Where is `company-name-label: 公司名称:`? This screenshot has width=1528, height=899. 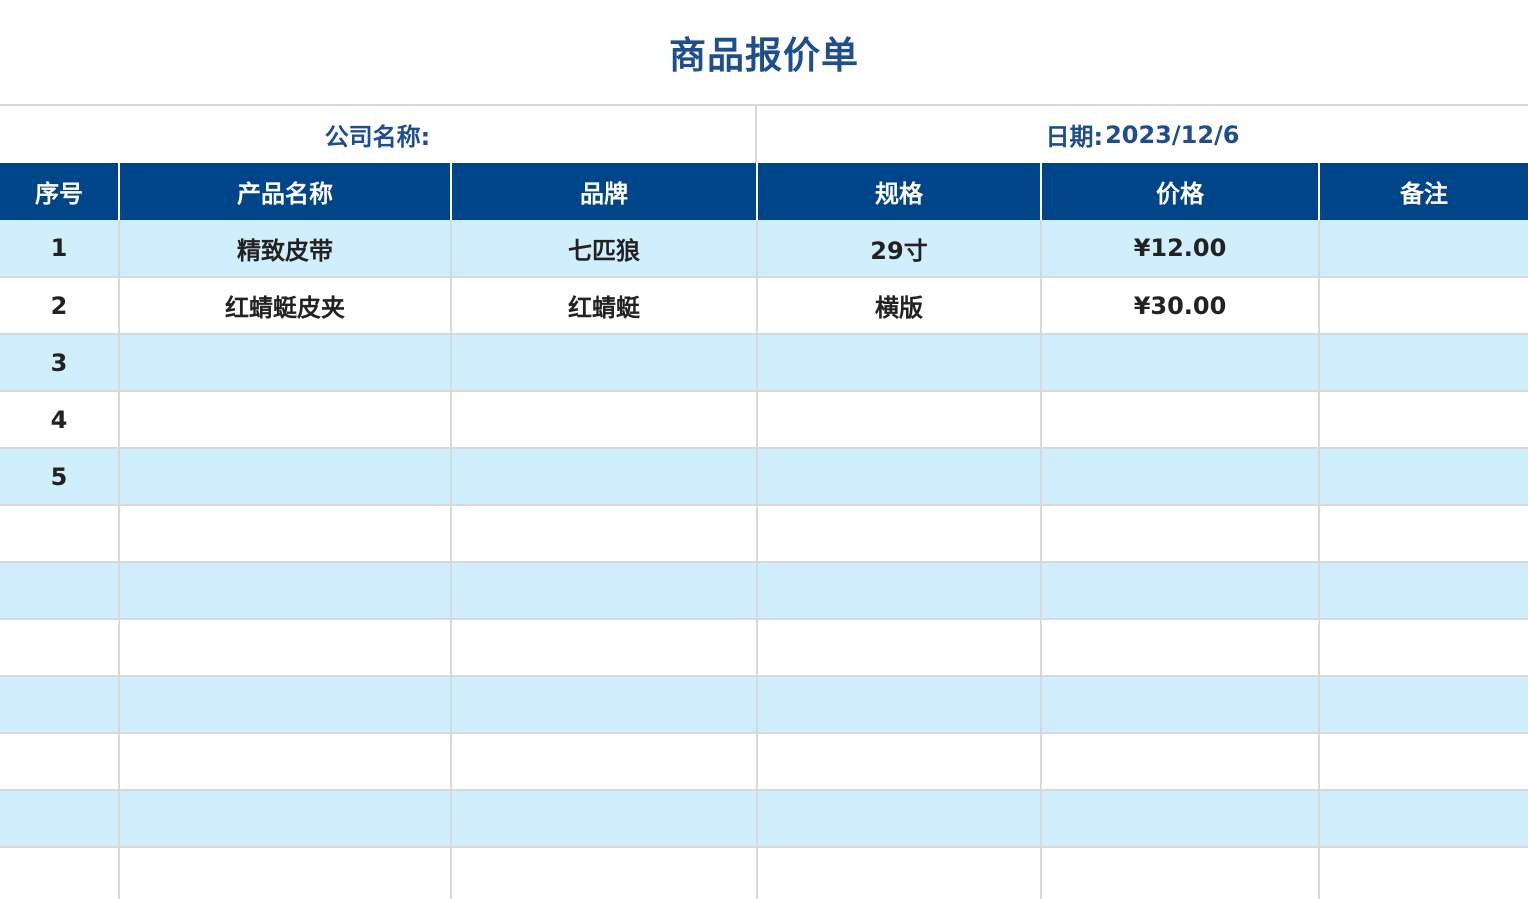
company-name-label: 公司名称: is located at coordinates (377, 137).